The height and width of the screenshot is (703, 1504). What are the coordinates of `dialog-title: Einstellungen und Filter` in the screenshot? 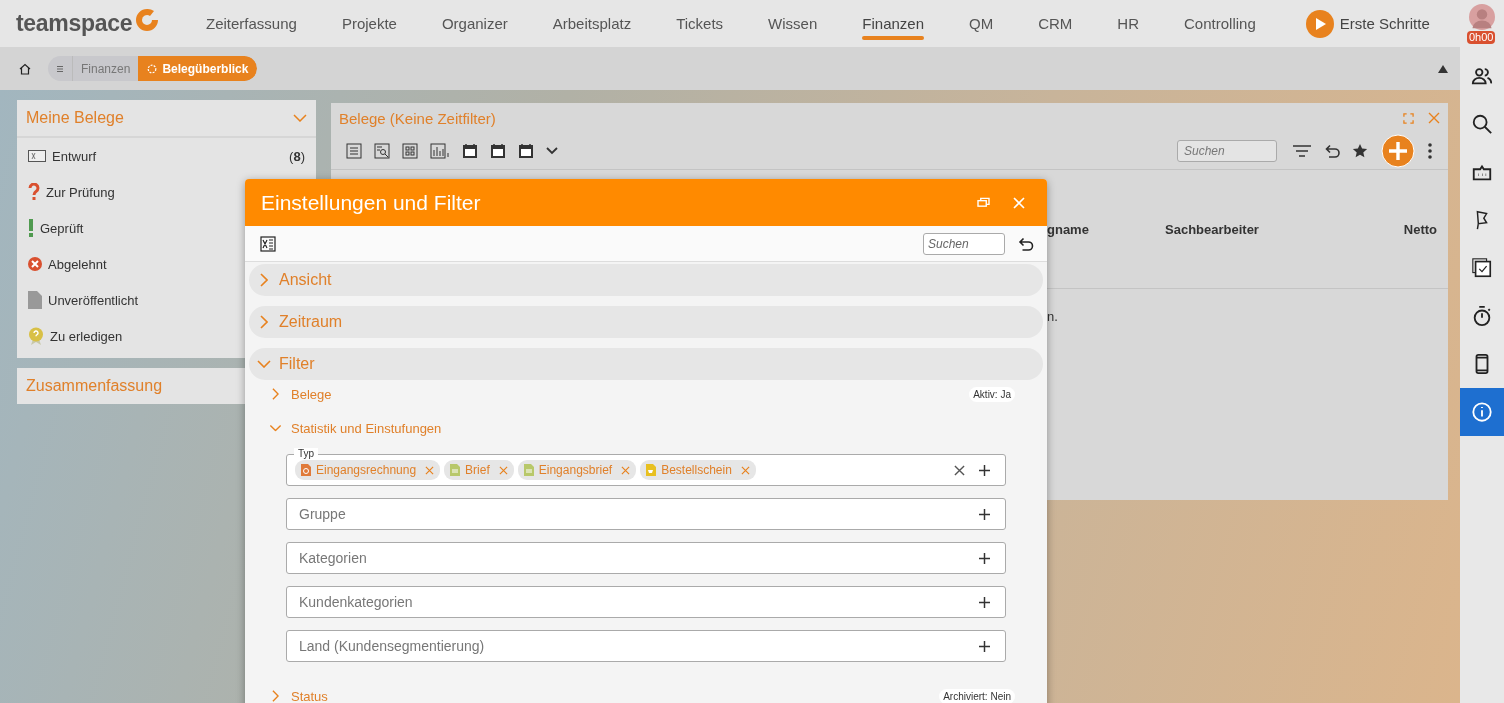 It's located at (371, 202).